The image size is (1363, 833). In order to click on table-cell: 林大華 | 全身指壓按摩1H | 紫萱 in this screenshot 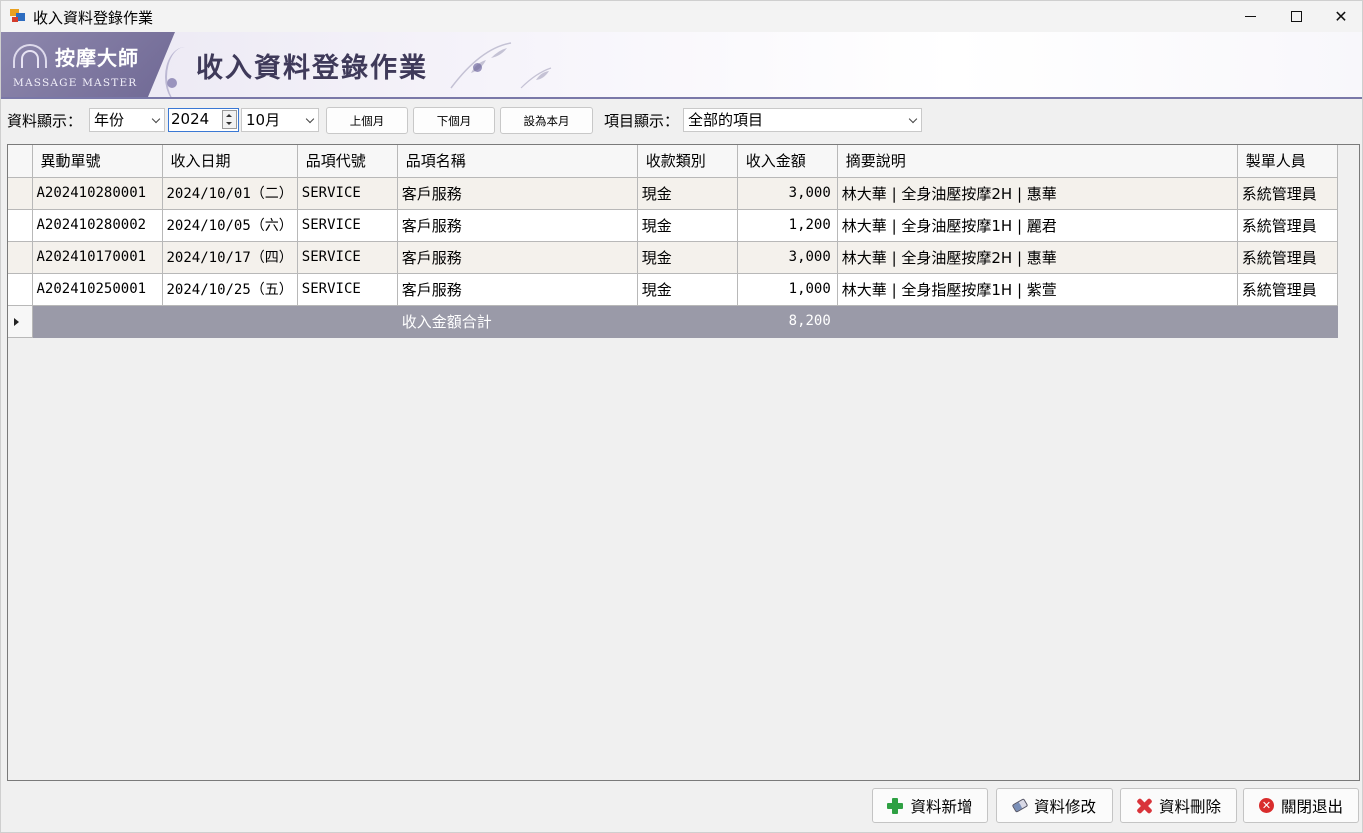, I will do `click(1037, 289)`.